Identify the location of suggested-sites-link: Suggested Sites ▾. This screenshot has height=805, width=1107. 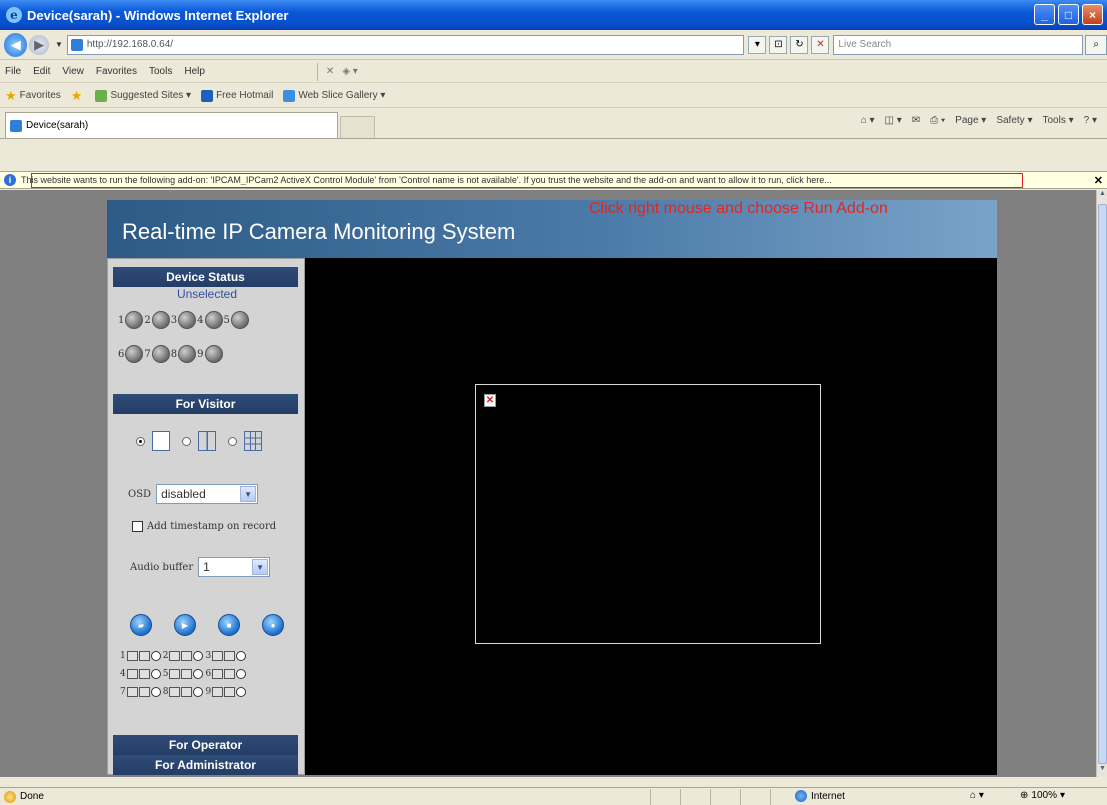
(143, 95).